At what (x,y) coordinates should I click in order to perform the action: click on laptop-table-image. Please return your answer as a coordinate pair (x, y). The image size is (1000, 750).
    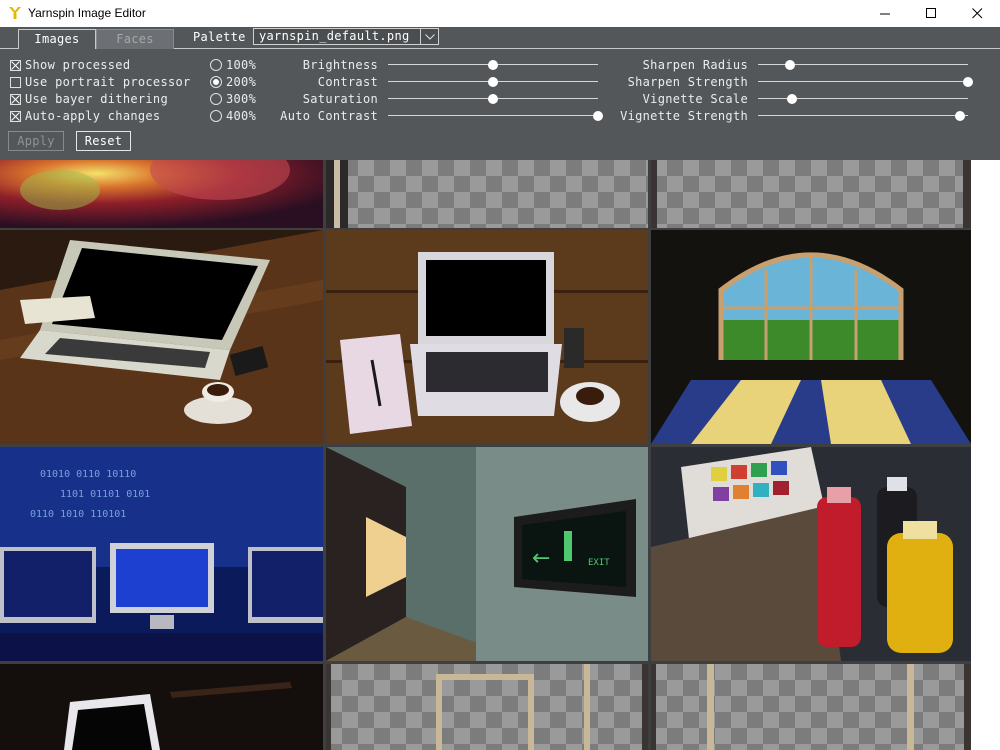
    Looking at the image, I should click on (161, 337).